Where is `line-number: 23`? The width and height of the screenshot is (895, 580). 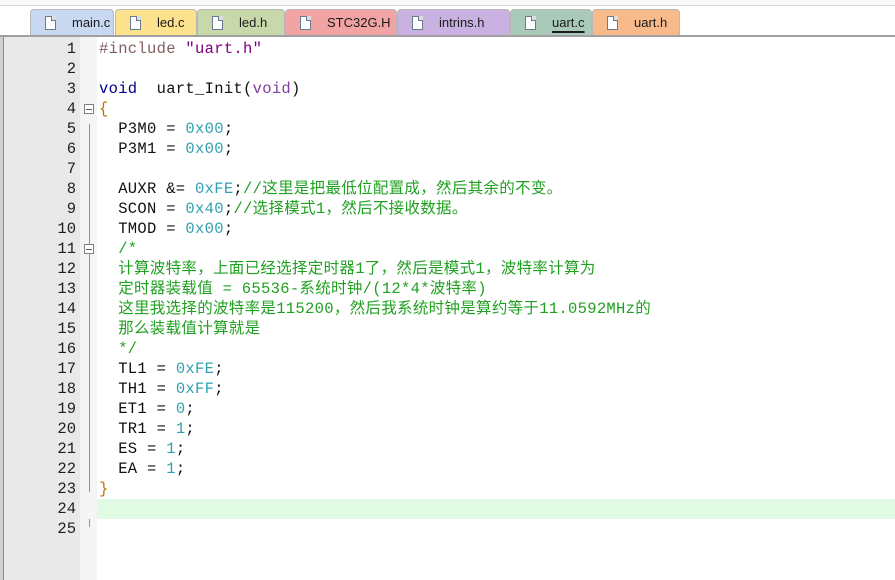
line-number: 23 is located at coordinates (66, 489).